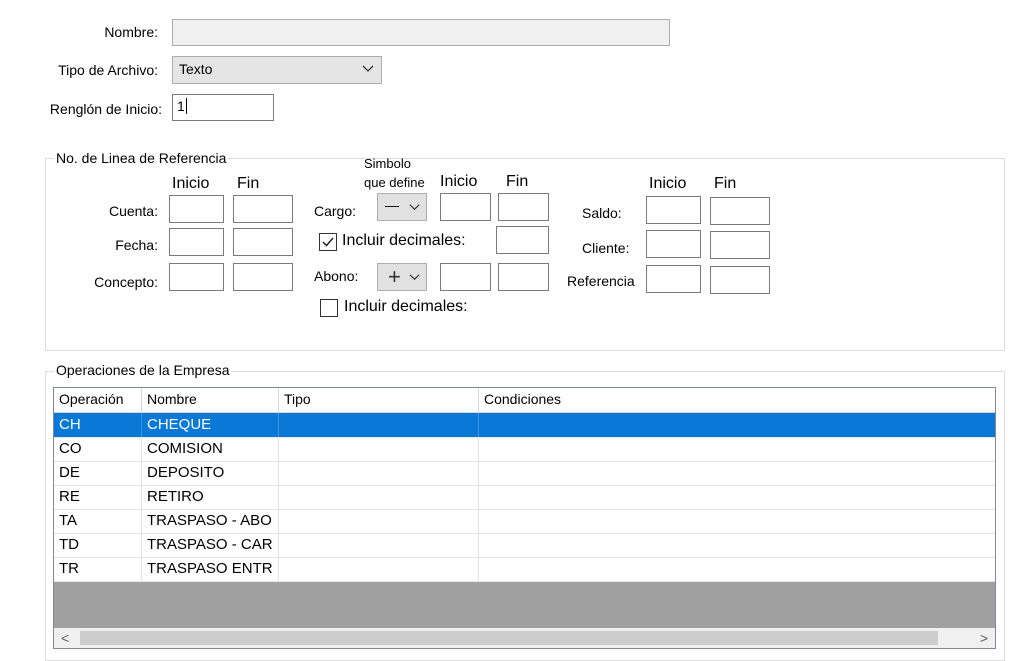  Describe the element at coordinates (725, 183) in the screenshot. I see `col-fin-header-3: Fin` at that location.